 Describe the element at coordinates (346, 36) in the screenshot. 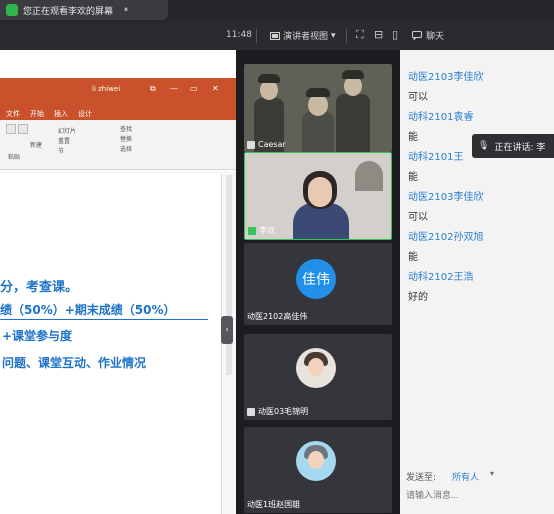

I see `toolbar-divider` at that location.